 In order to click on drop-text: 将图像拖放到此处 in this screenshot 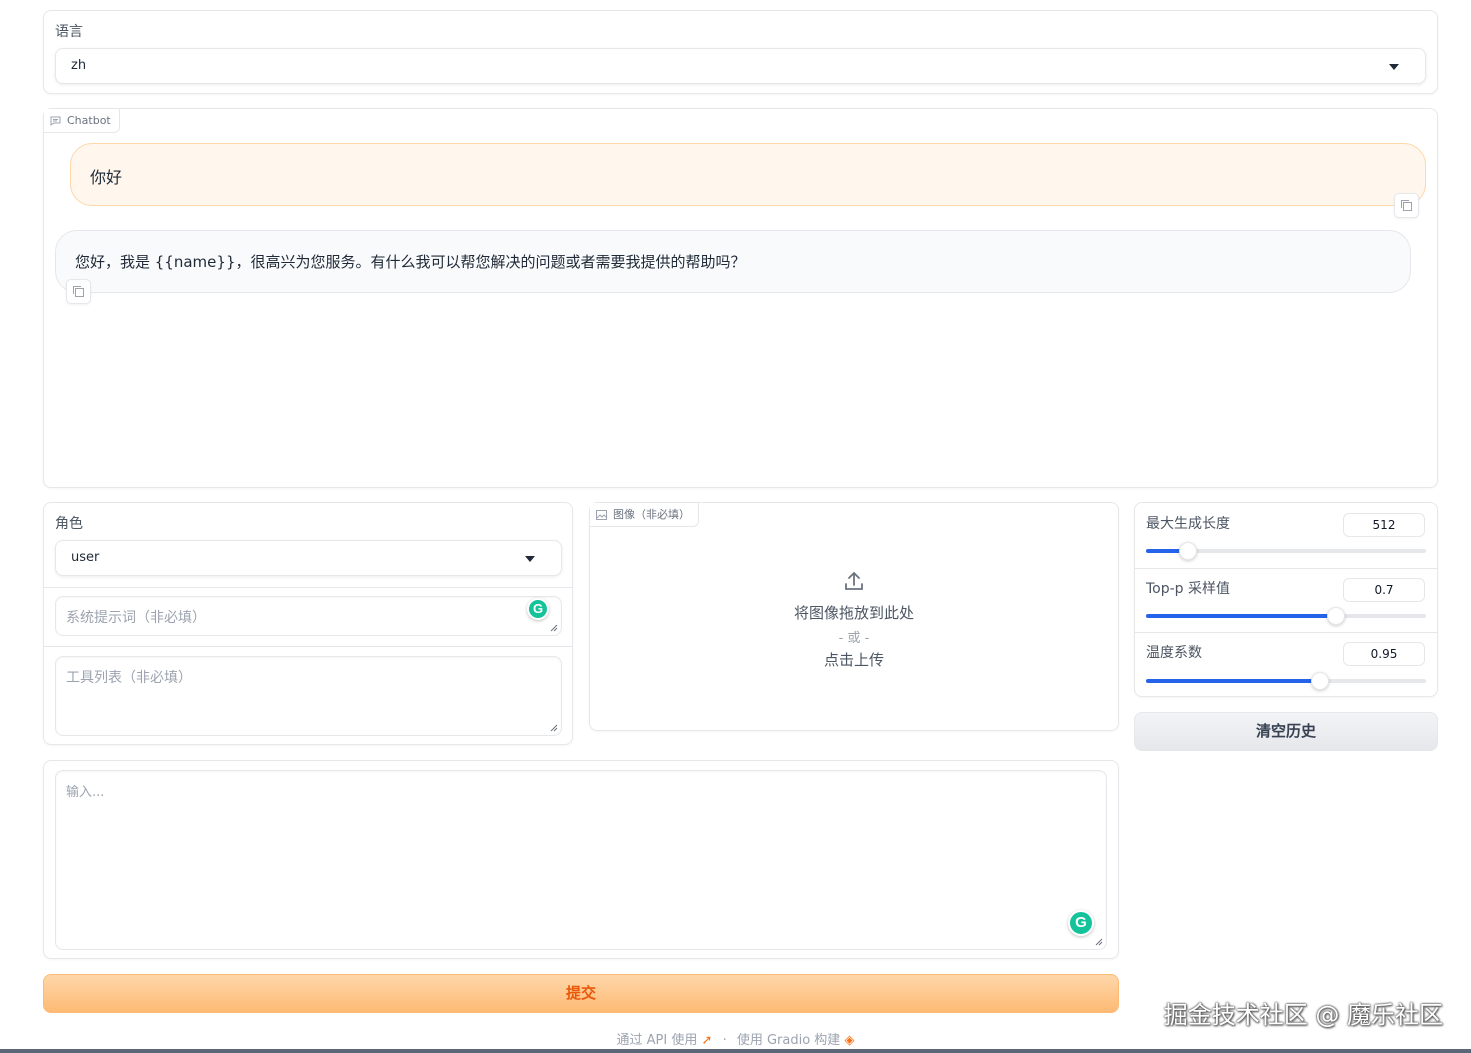, I will do `click(853, 613)`.